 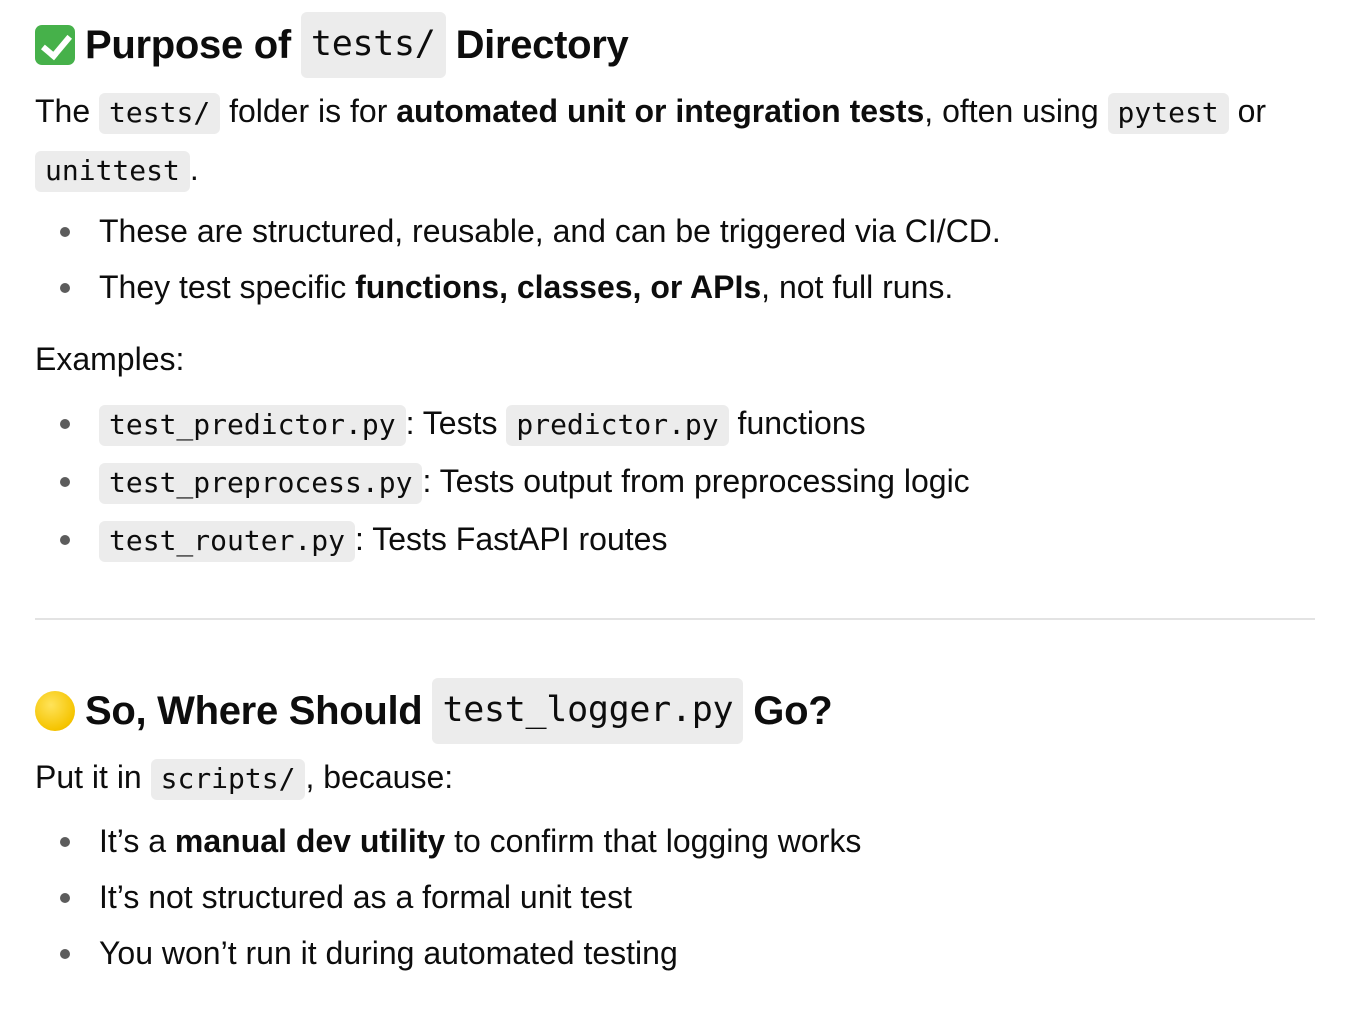 What do you see at coordinates (511, 539) in the screenshot?
I see `list-item-text: : Tests FastAPI routes` at bounding box center [511, 539].